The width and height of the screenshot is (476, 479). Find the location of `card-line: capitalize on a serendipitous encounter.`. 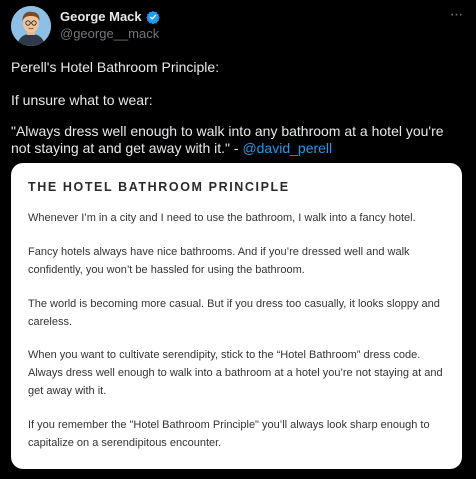

card-line: capitalize on a serendipitous encounter. is located at coordinates (125, 443).